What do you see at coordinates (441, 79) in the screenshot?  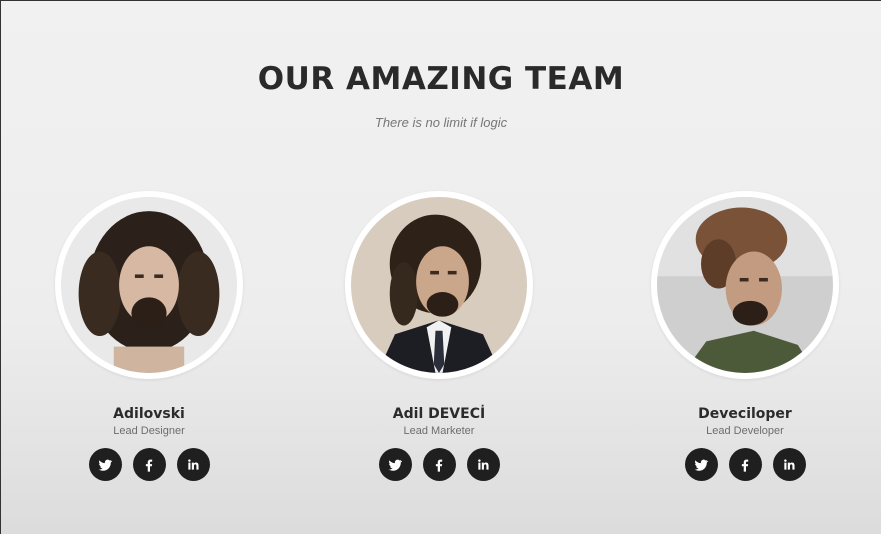 I see `section-title: OUR AMAZING TEAM` at bounding box center [441, 79].